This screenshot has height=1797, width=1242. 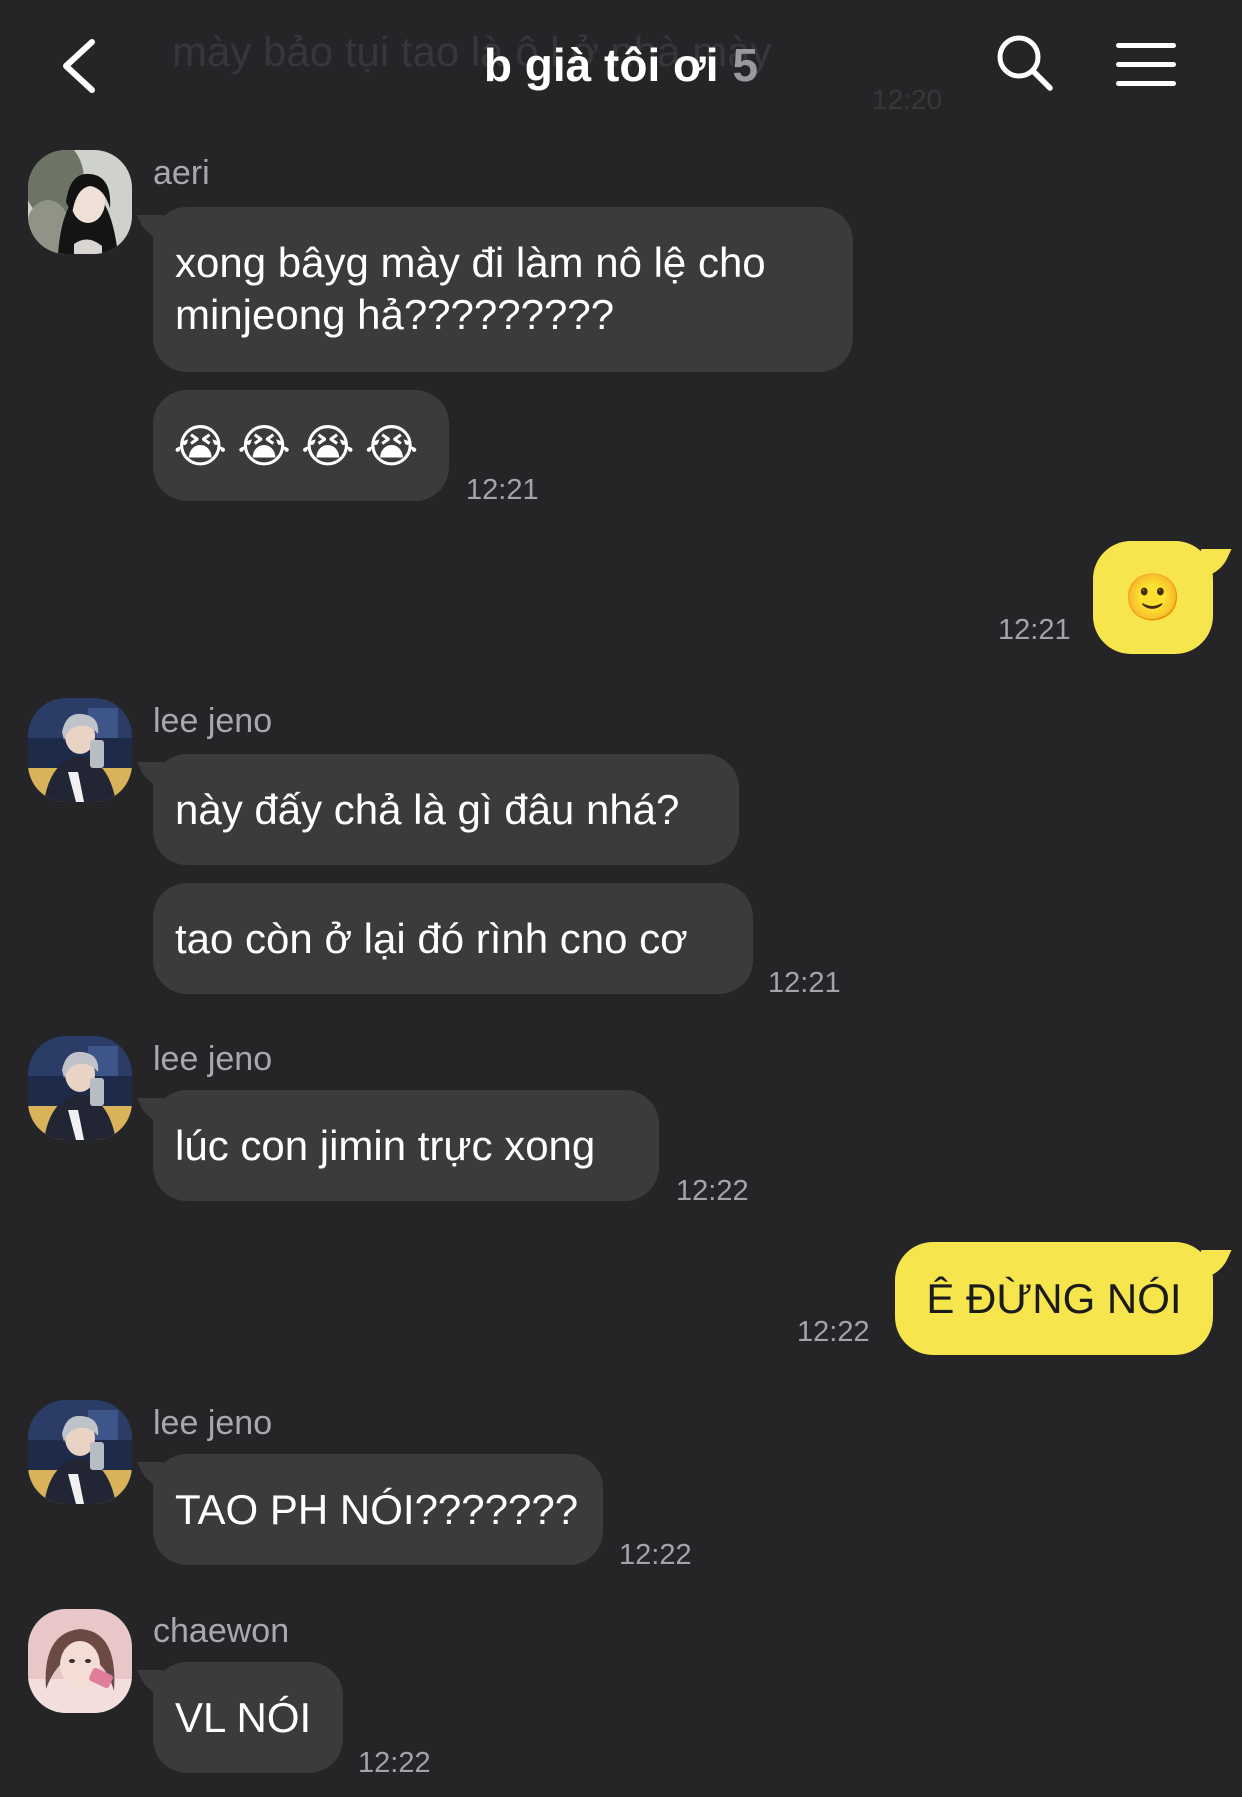 I want to click on chat-room-name: b già tôi ơi, so click(x=601, y=65).